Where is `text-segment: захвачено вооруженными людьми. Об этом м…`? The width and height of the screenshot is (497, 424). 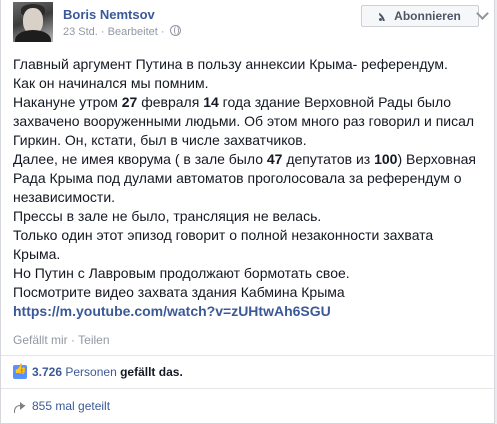 text-segment: захвачено вооруженными людьми. Об этом м… is located at coordinates (244, 121).